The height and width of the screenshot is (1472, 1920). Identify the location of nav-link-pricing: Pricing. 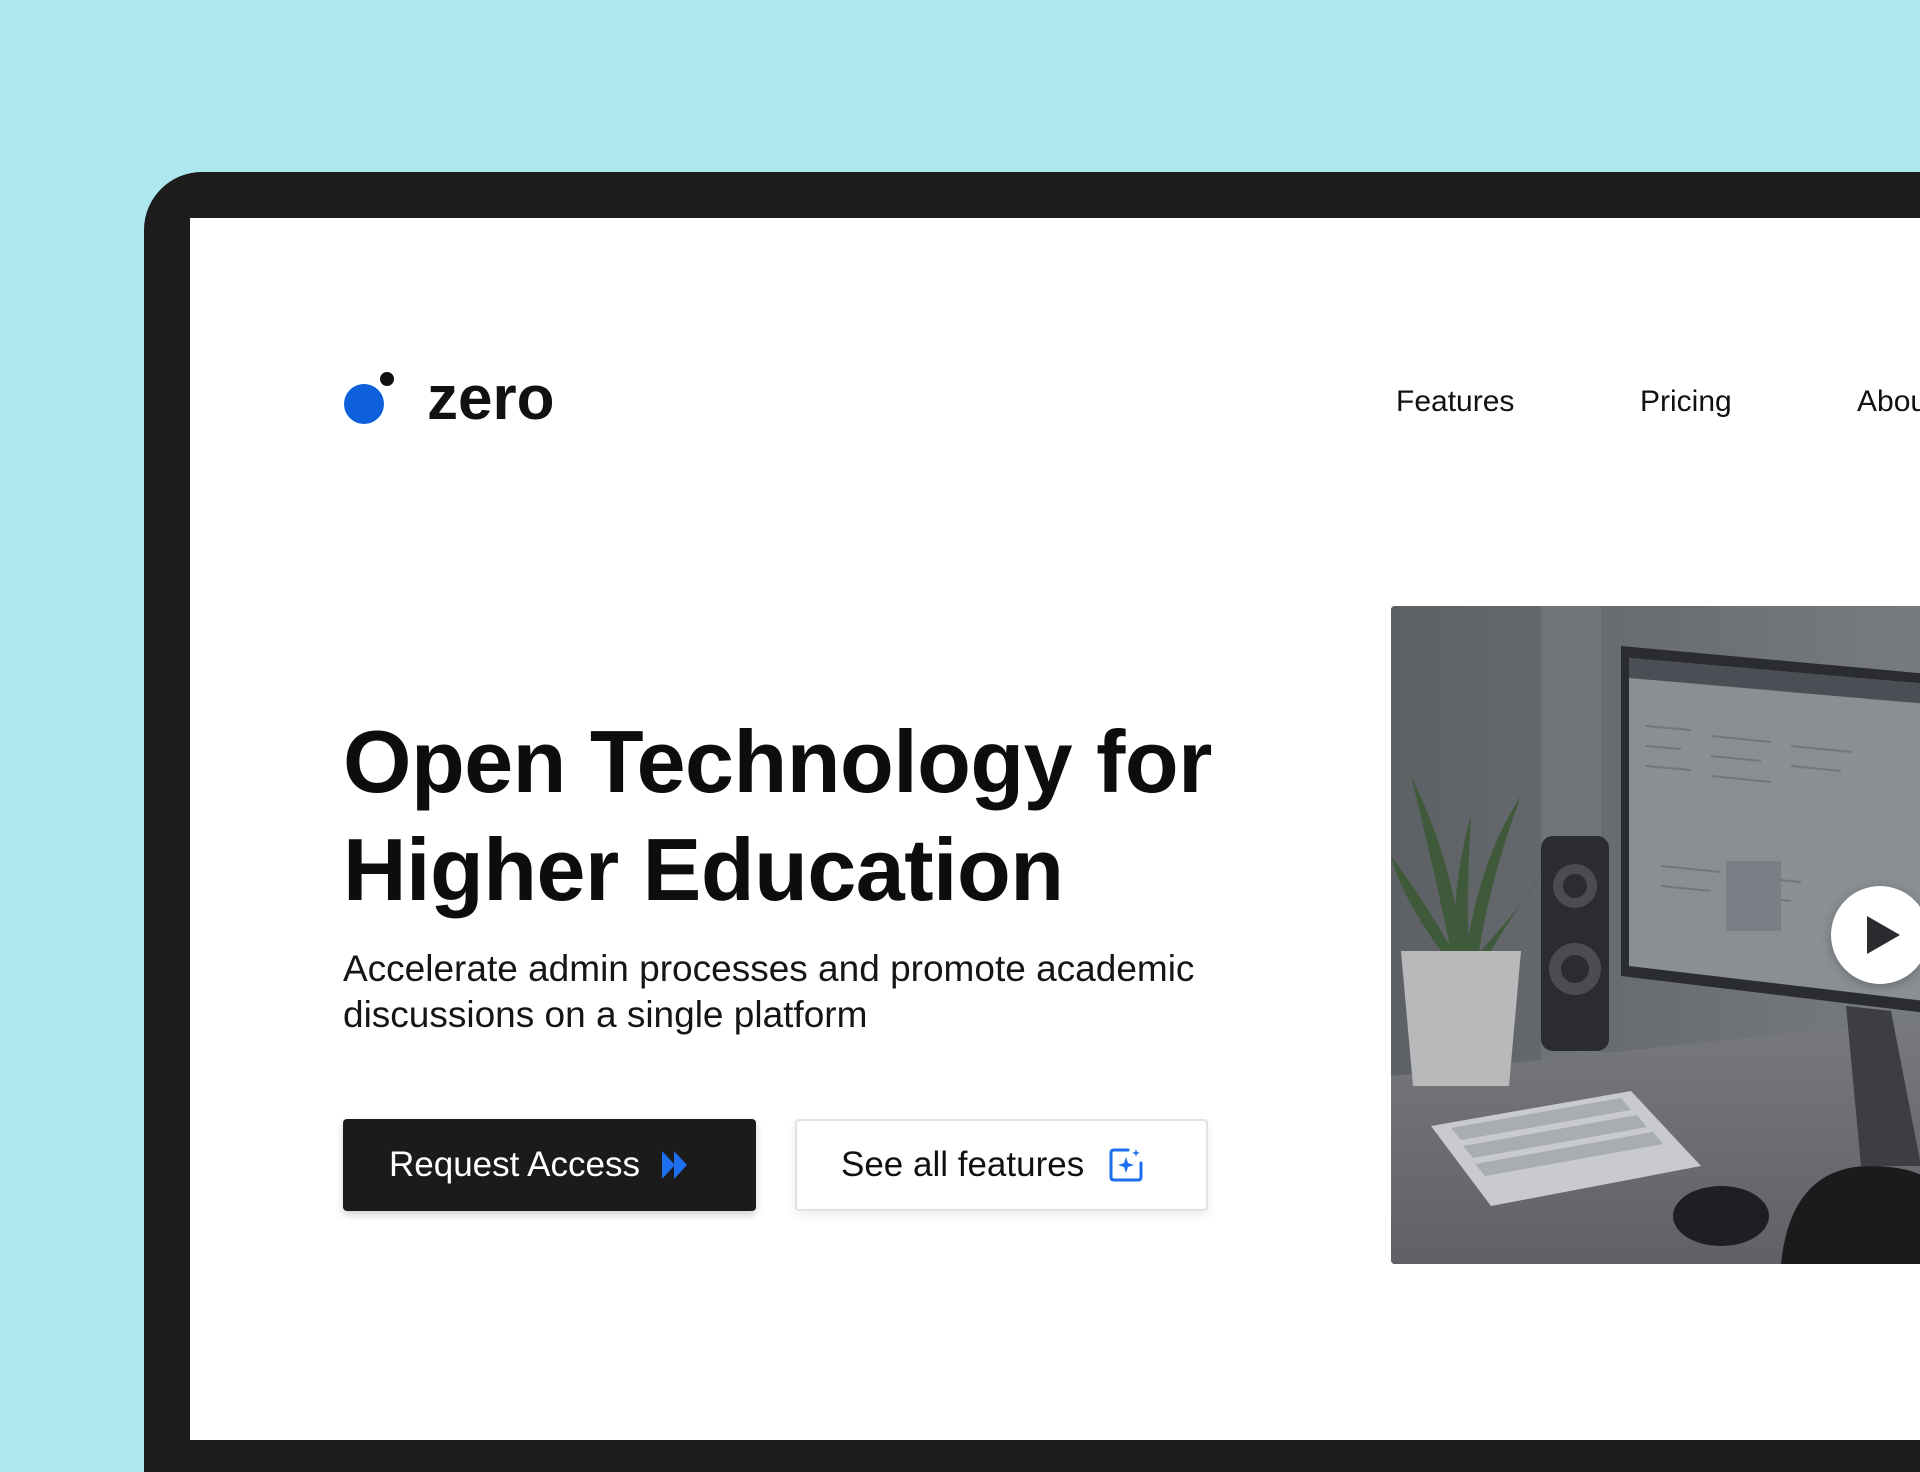
(1686, 402).